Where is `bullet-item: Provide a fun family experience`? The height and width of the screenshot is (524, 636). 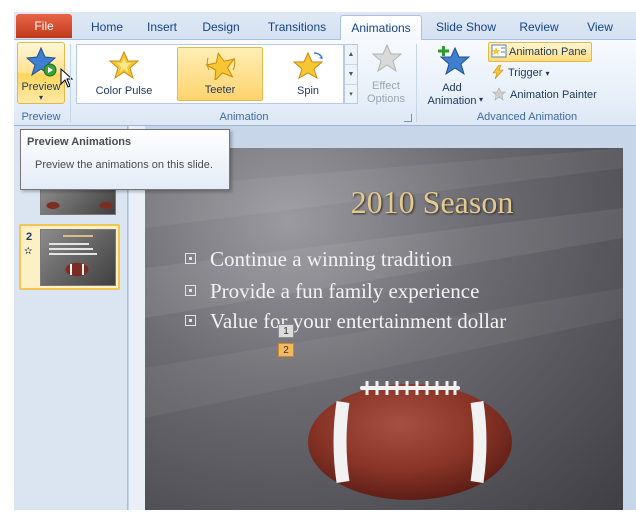 bullet-item: Provide a fun family experience is located at coordinates (332, 291).